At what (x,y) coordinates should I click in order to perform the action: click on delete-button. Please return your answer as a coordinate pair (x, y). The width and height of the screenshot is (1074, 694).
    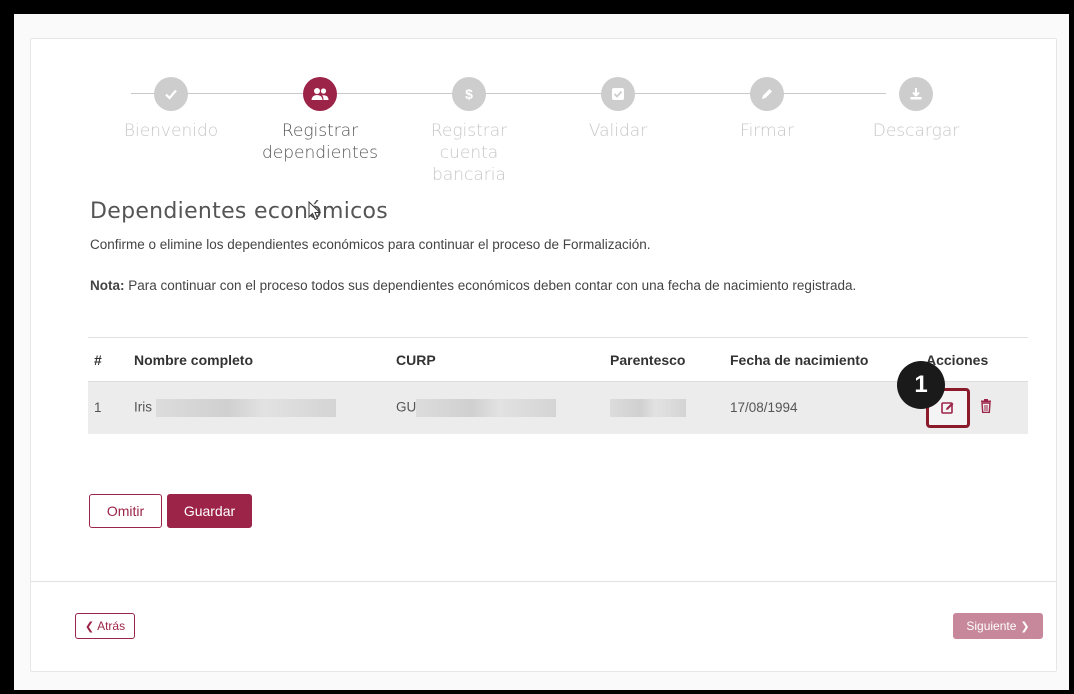
    Looking at the image, I should click on (986, 407).